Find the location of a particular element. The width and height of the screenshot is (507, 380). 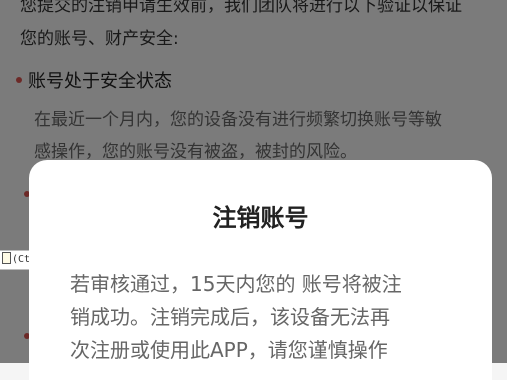

dialog-body-line-1: 若审核通过，15天内您的 账号将被注 is located at coordinates (236, 284).